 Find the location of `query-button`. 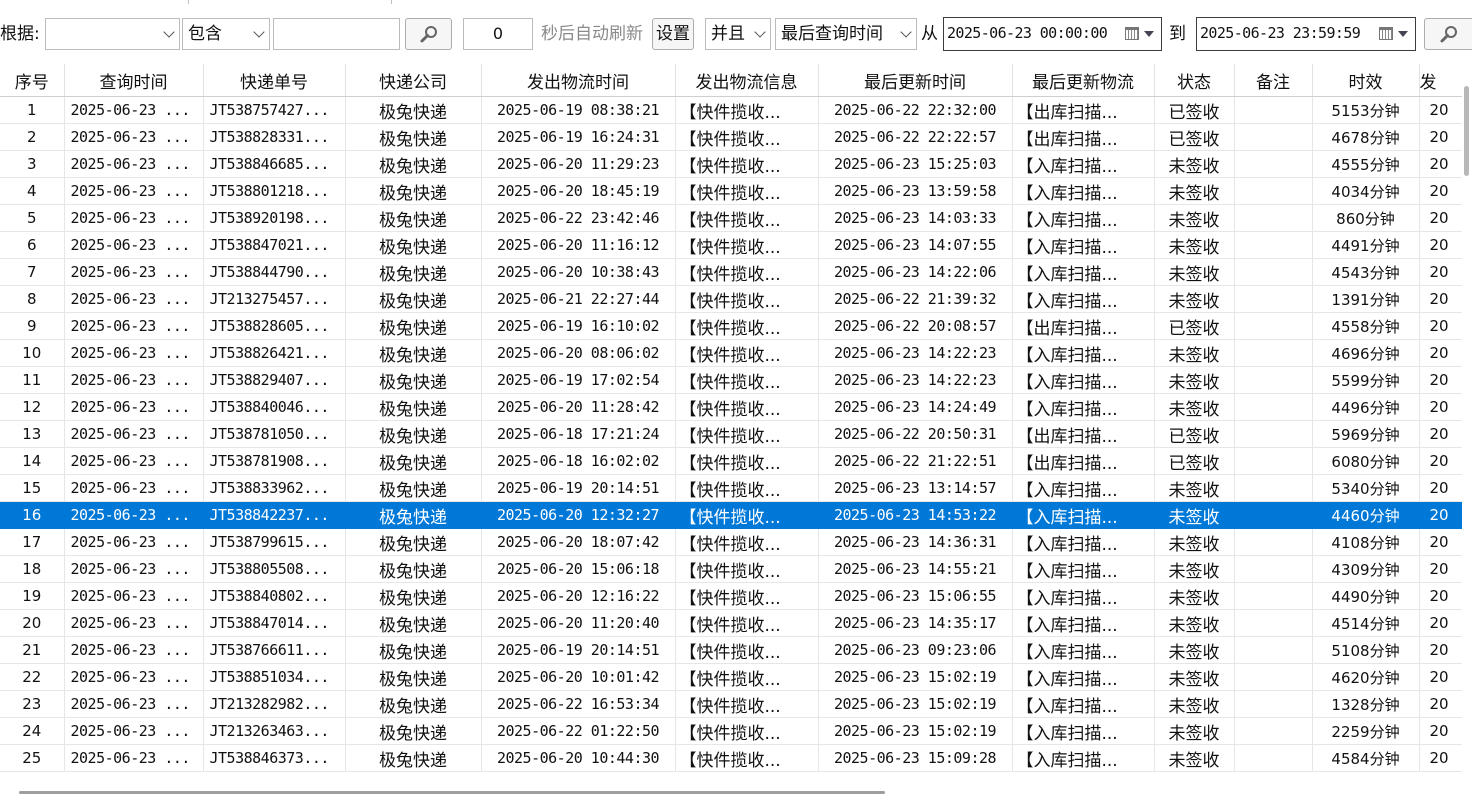

query-button is located at coordinates (1448, 34).